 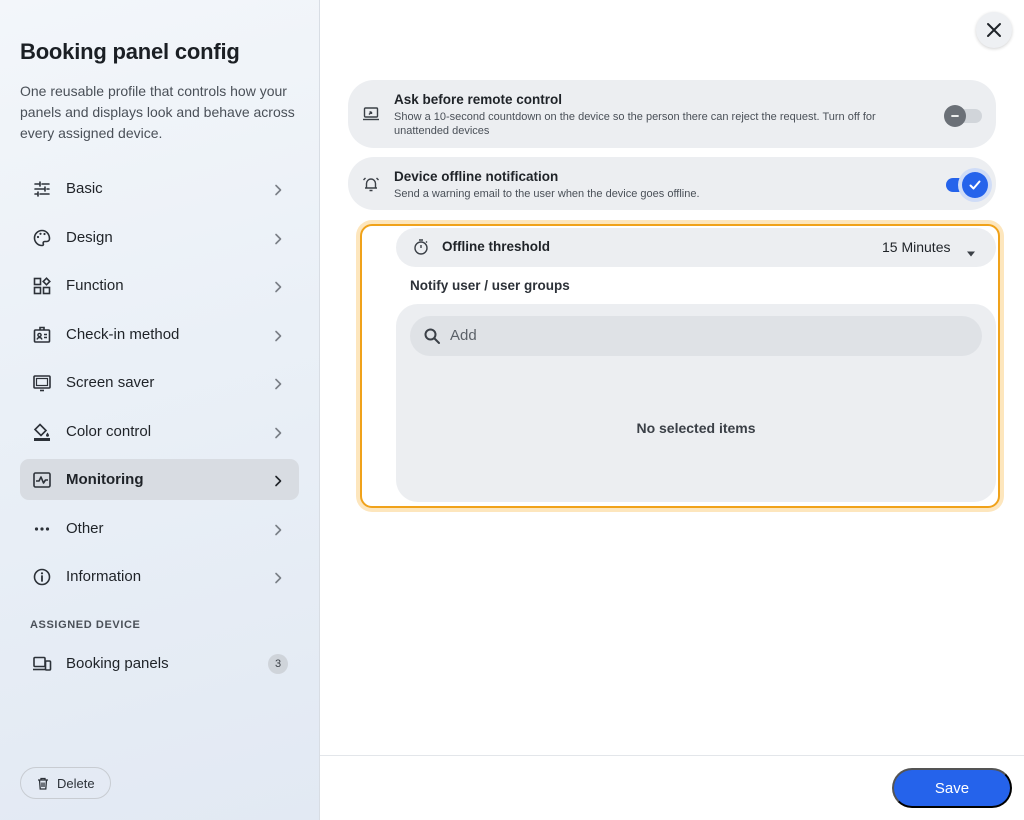 I want to click on sidebar-item-label: Booking panels, so click(x=117, y=663).